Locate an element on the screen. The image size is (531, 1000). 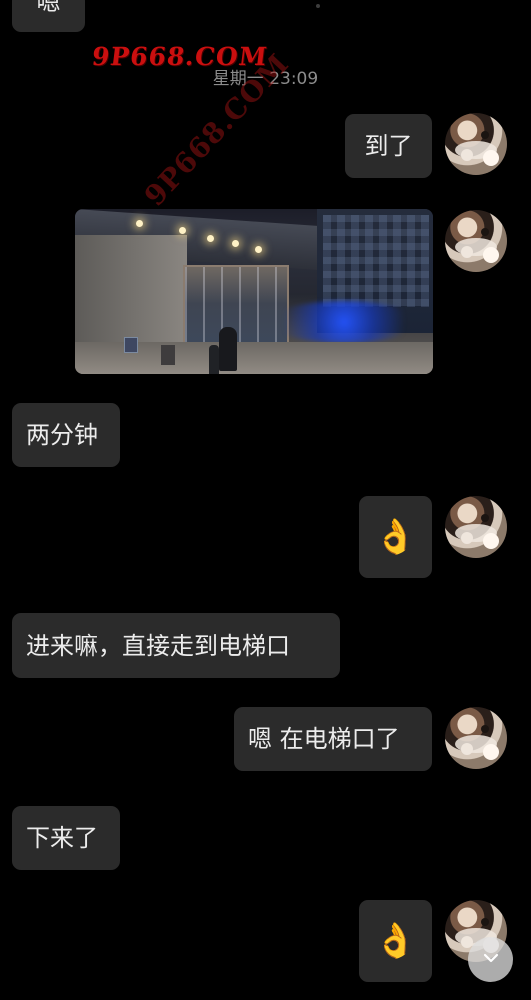
chevron-down-icon is located at coordinates (491, 959).